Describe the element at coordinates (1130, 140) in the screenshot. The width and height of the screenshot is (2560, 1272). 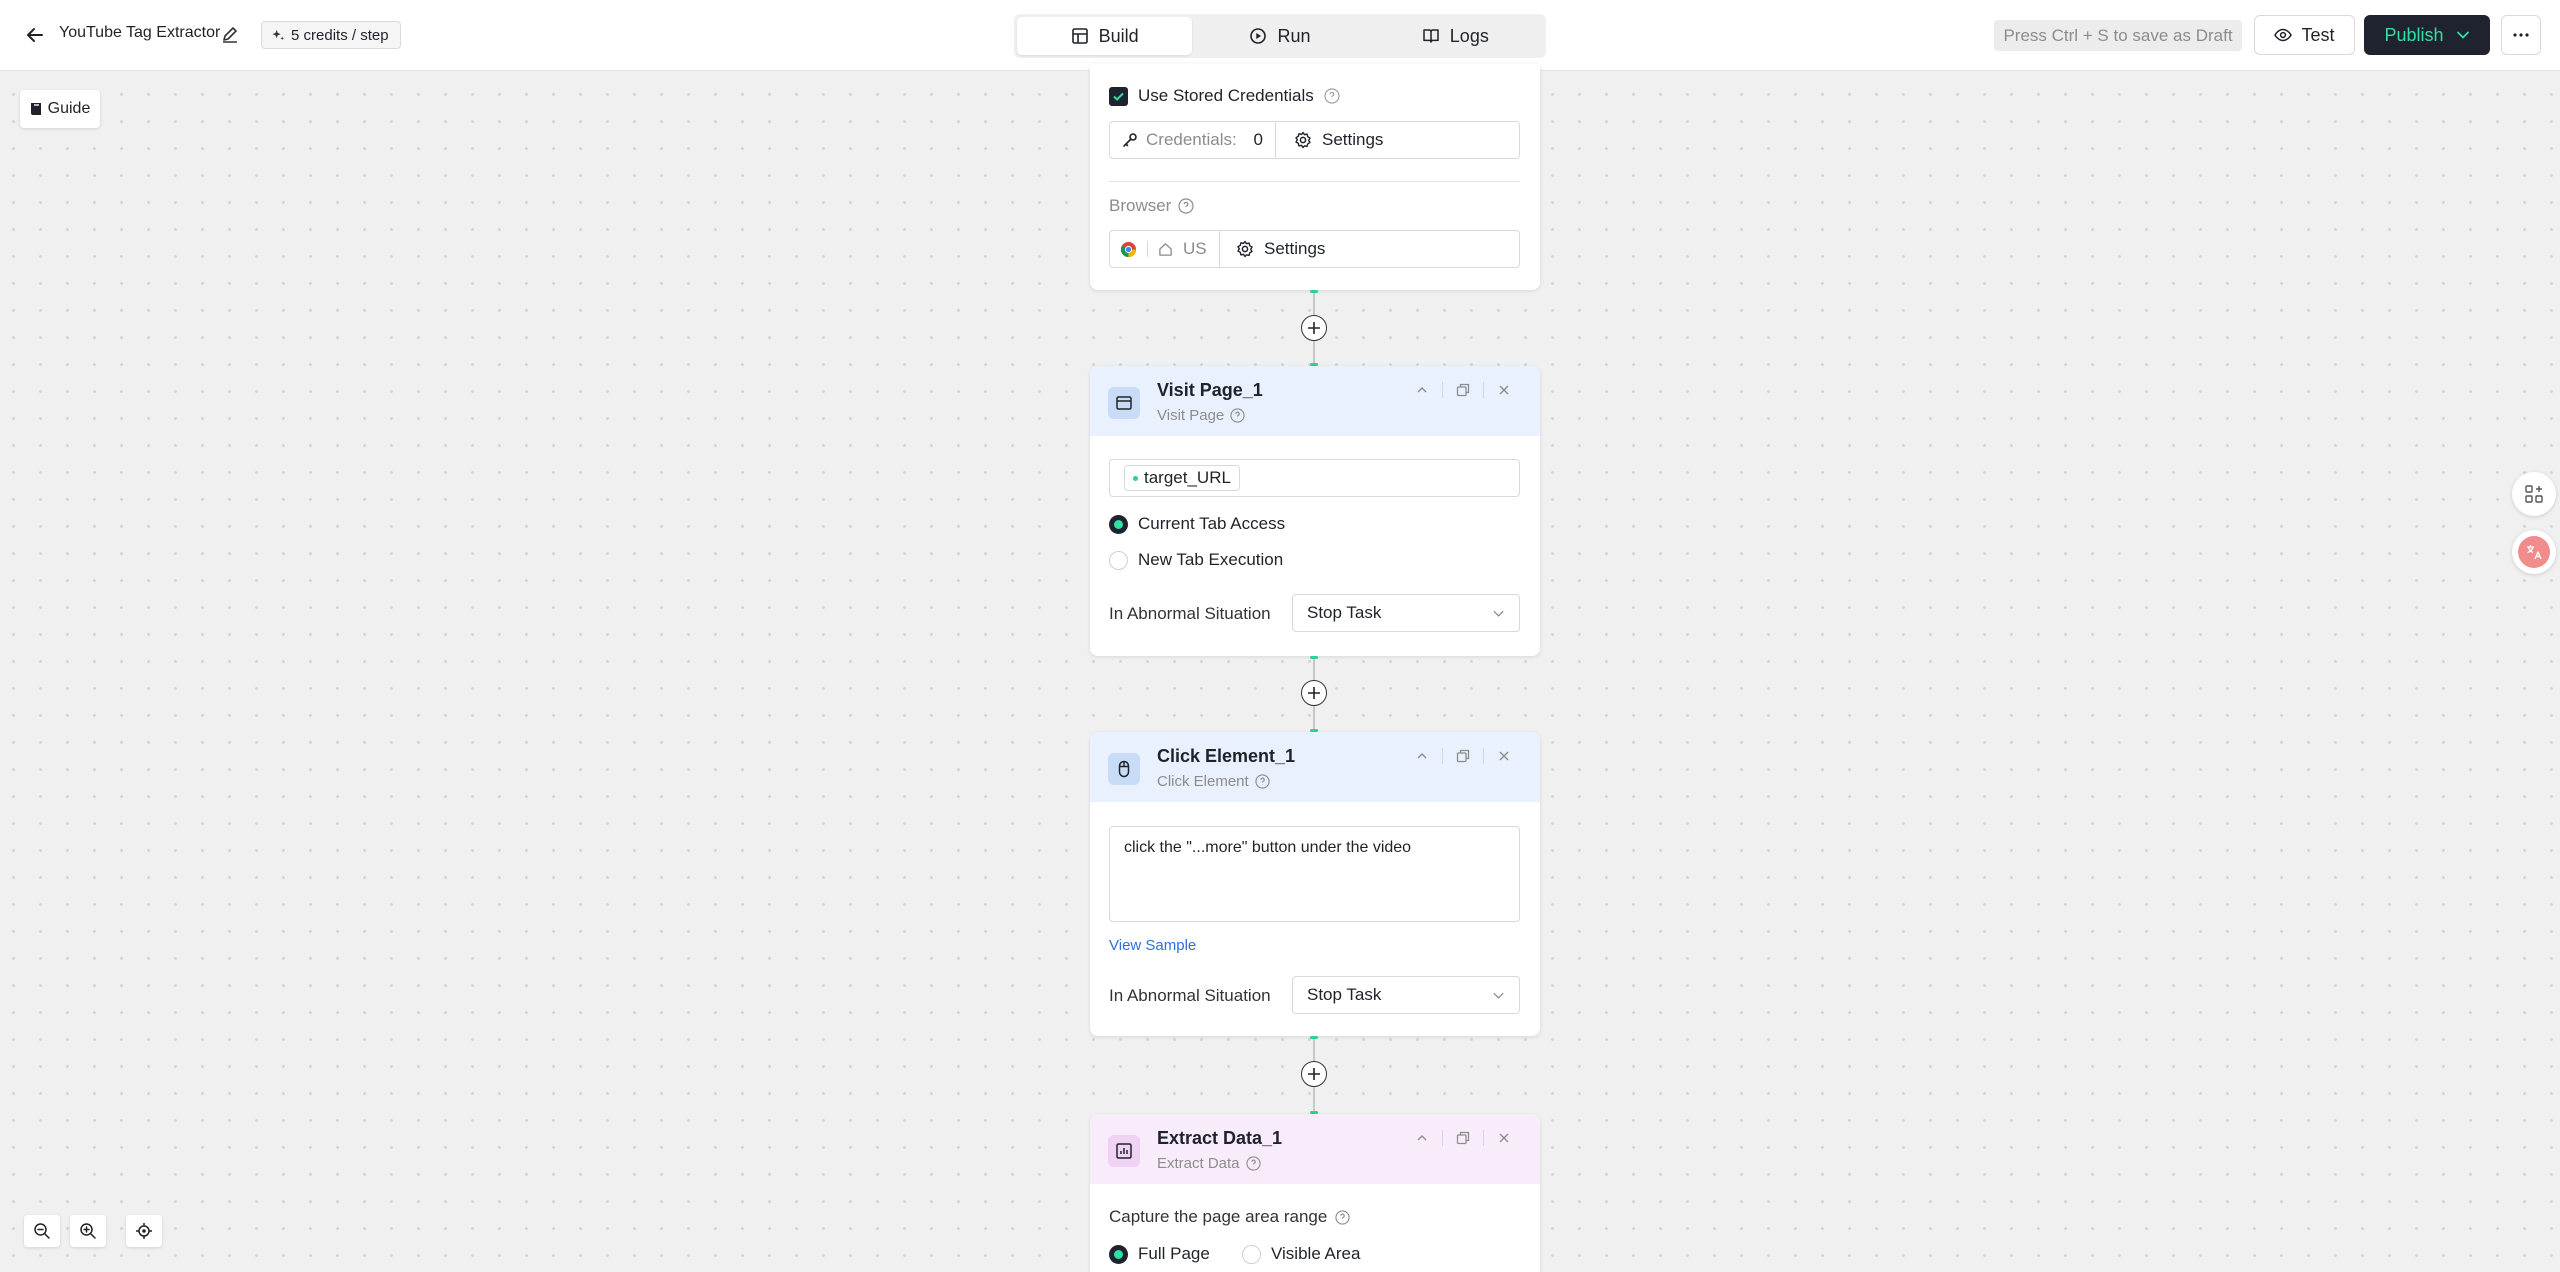
I see `key-icon` at that location.